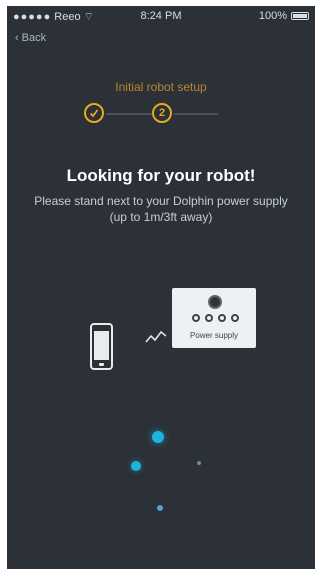 Image resolution: width=321 pixels, height=569 pixels. What do you see at coordinates (101, 364) in the screenshot?
I see `phone-home-button` at bounding box center [101, 364].